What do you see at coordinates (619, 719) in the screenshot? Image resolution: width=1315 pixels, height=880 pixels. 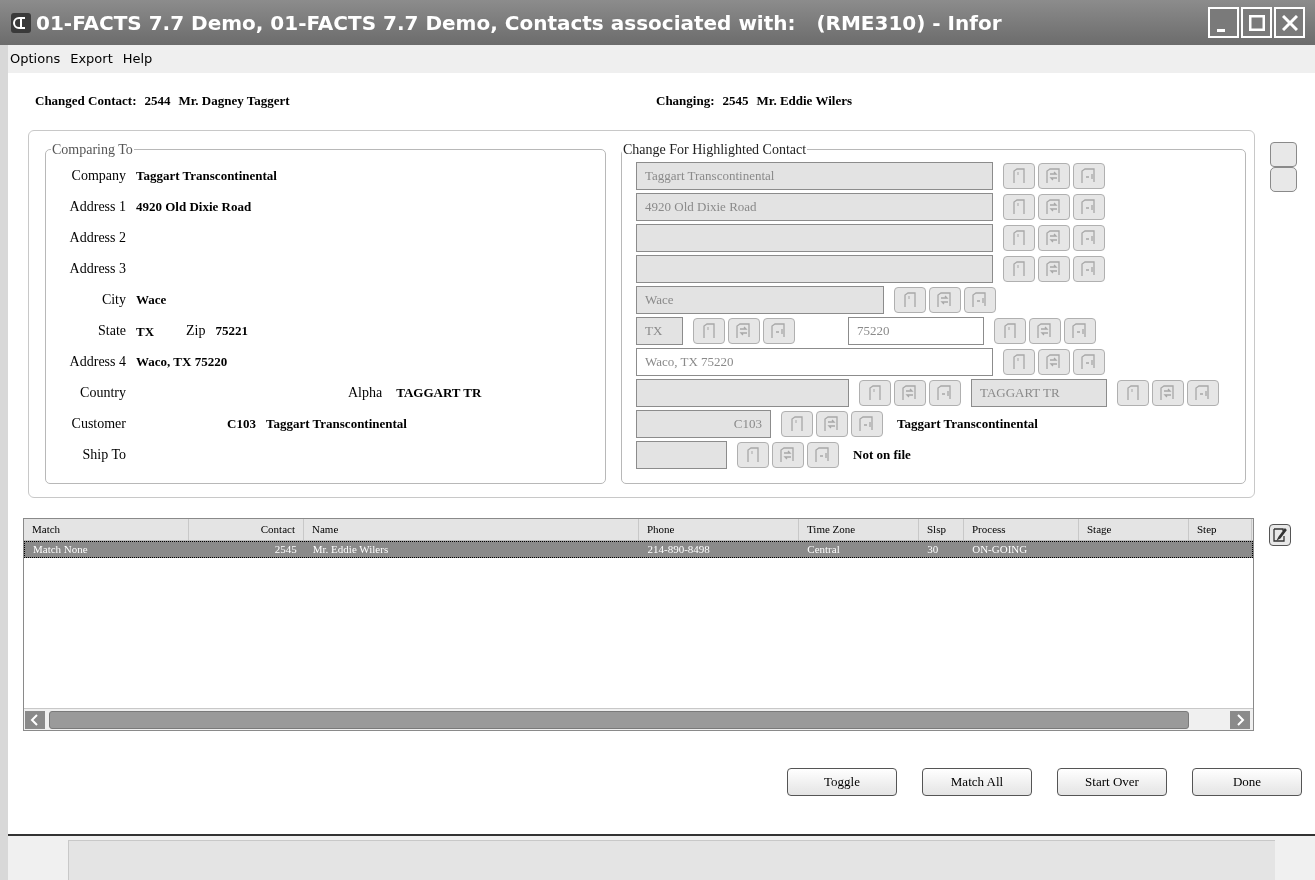 I see `scroll-thumb` at bounding box center [619, 719].